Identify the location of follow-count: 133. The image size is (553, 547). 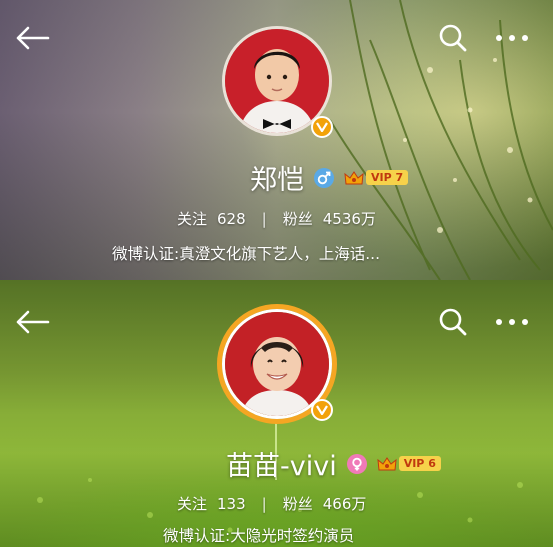
(231, 504).